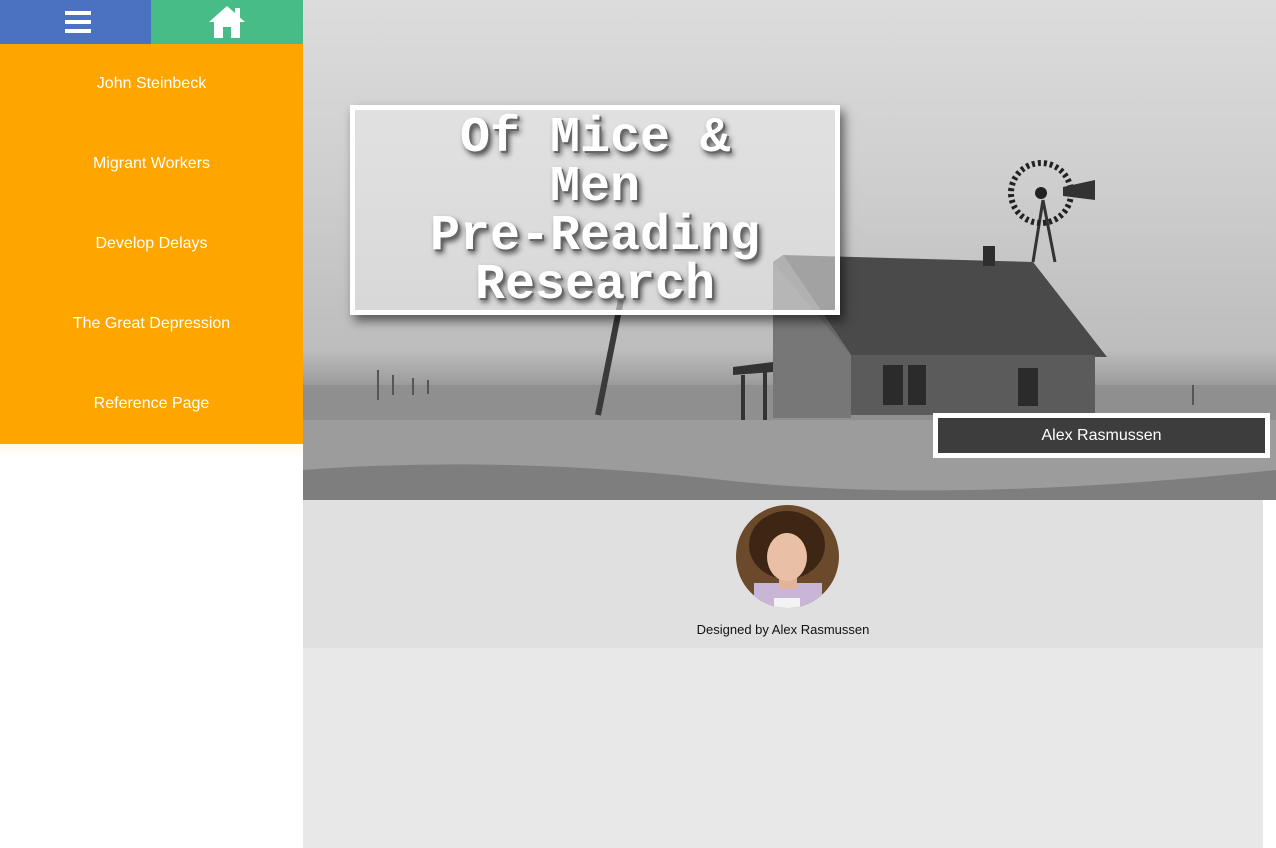 This screenshot has width=1276, height=848. I want to click on home-button, so click(227, 22).